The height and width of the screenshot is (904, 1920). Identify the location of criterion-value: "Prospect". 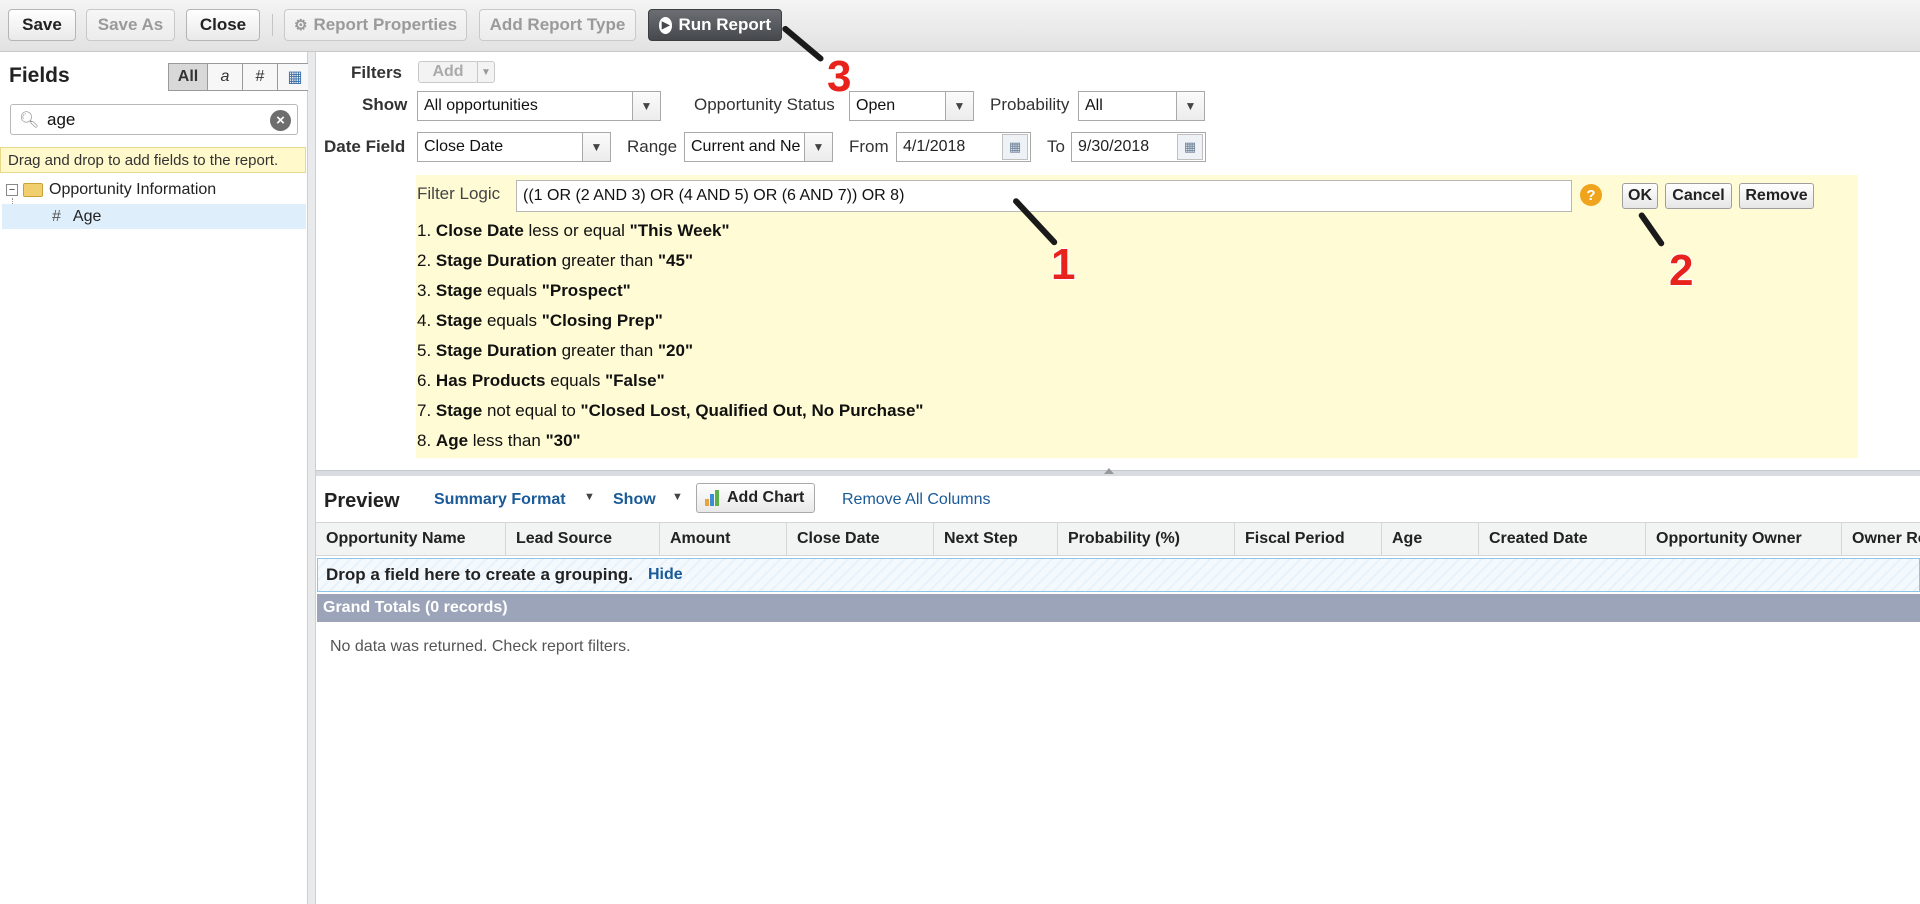
(586, 290).